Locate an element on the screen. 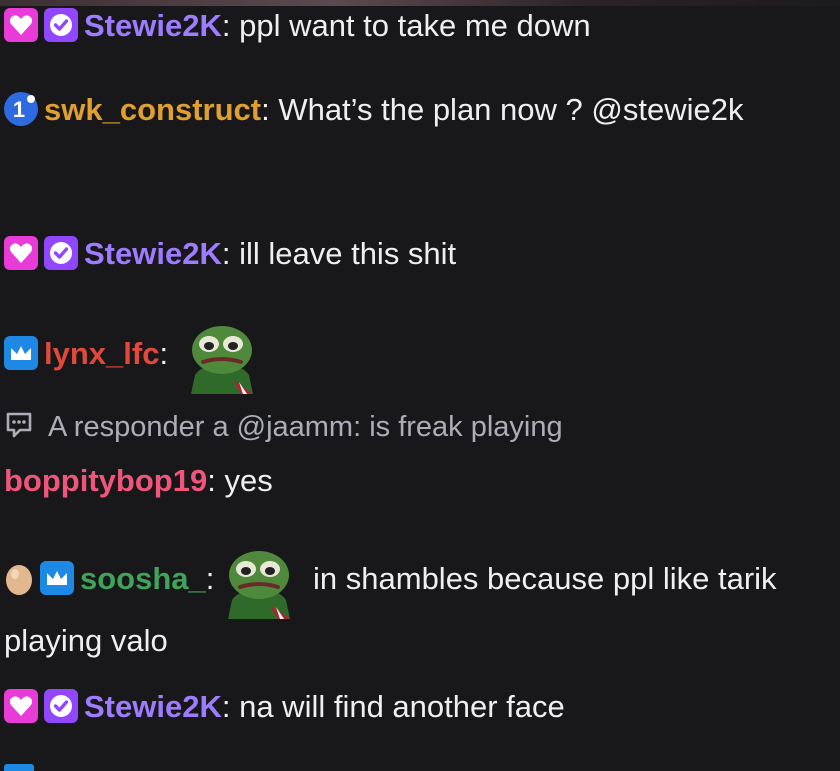 This screenshot has height=771, width=840. message-text: ill leave this shit is located at coordinates (343, 253).